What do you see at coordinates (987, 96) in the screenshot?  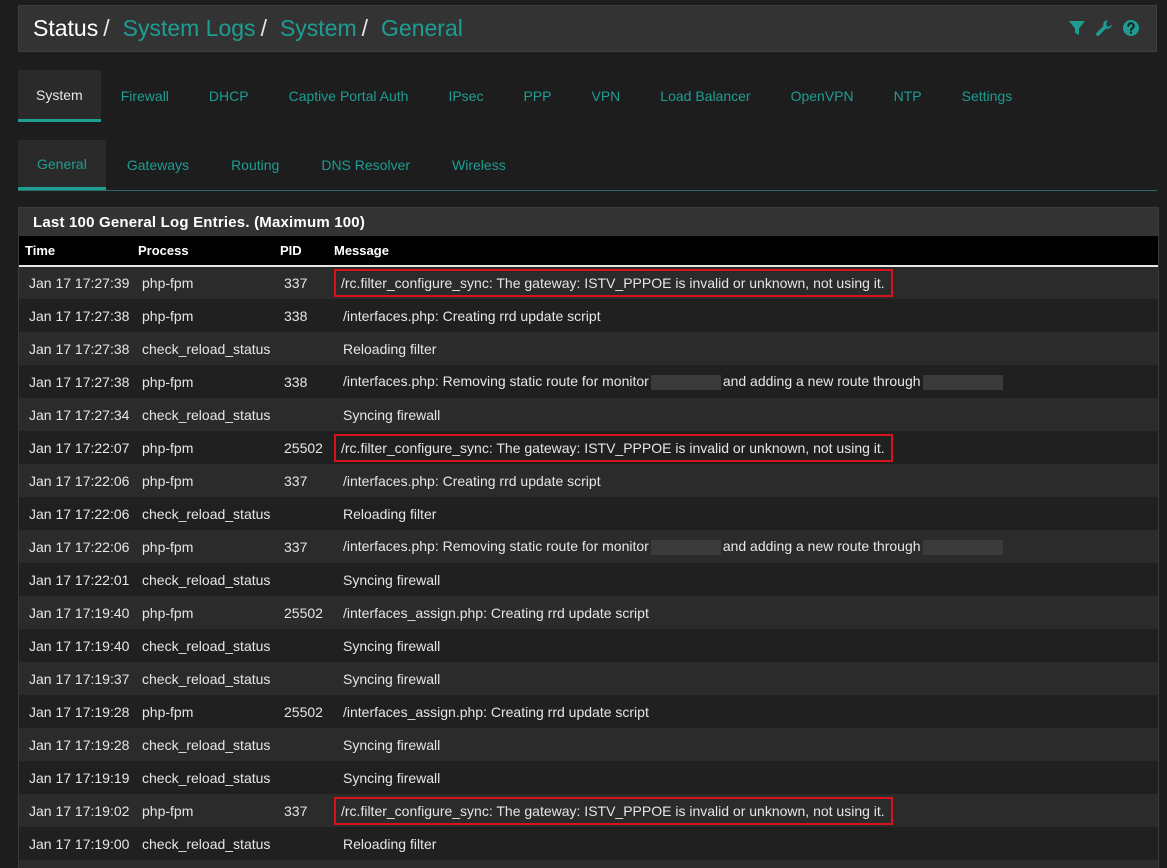 I see `tab-settings: Settings` at bounding box center [987, 96].